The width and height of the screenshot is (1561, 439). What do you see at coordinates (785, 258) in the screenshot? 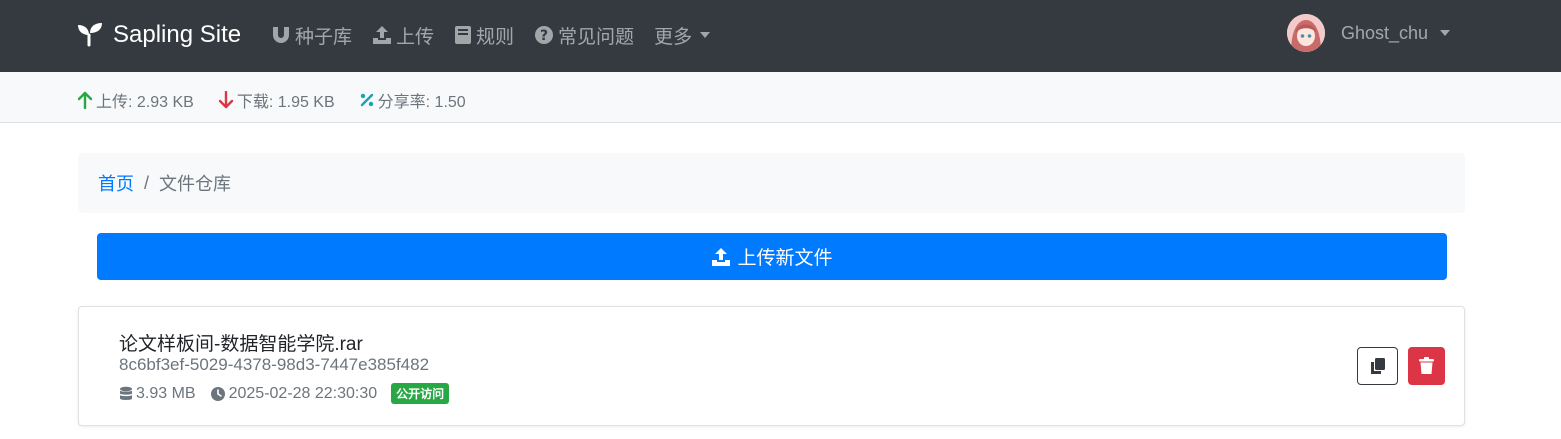
I see `upload-button-label: 上传新文件` at bounding box center [785, 258].